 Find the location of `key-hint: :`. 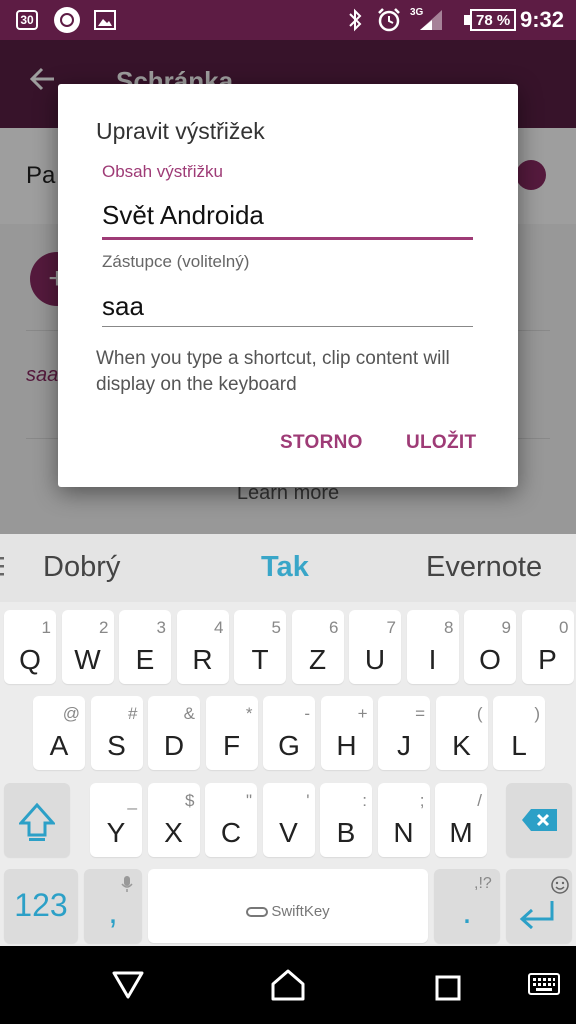

key-hint: : is located at coordinates (364, 800).